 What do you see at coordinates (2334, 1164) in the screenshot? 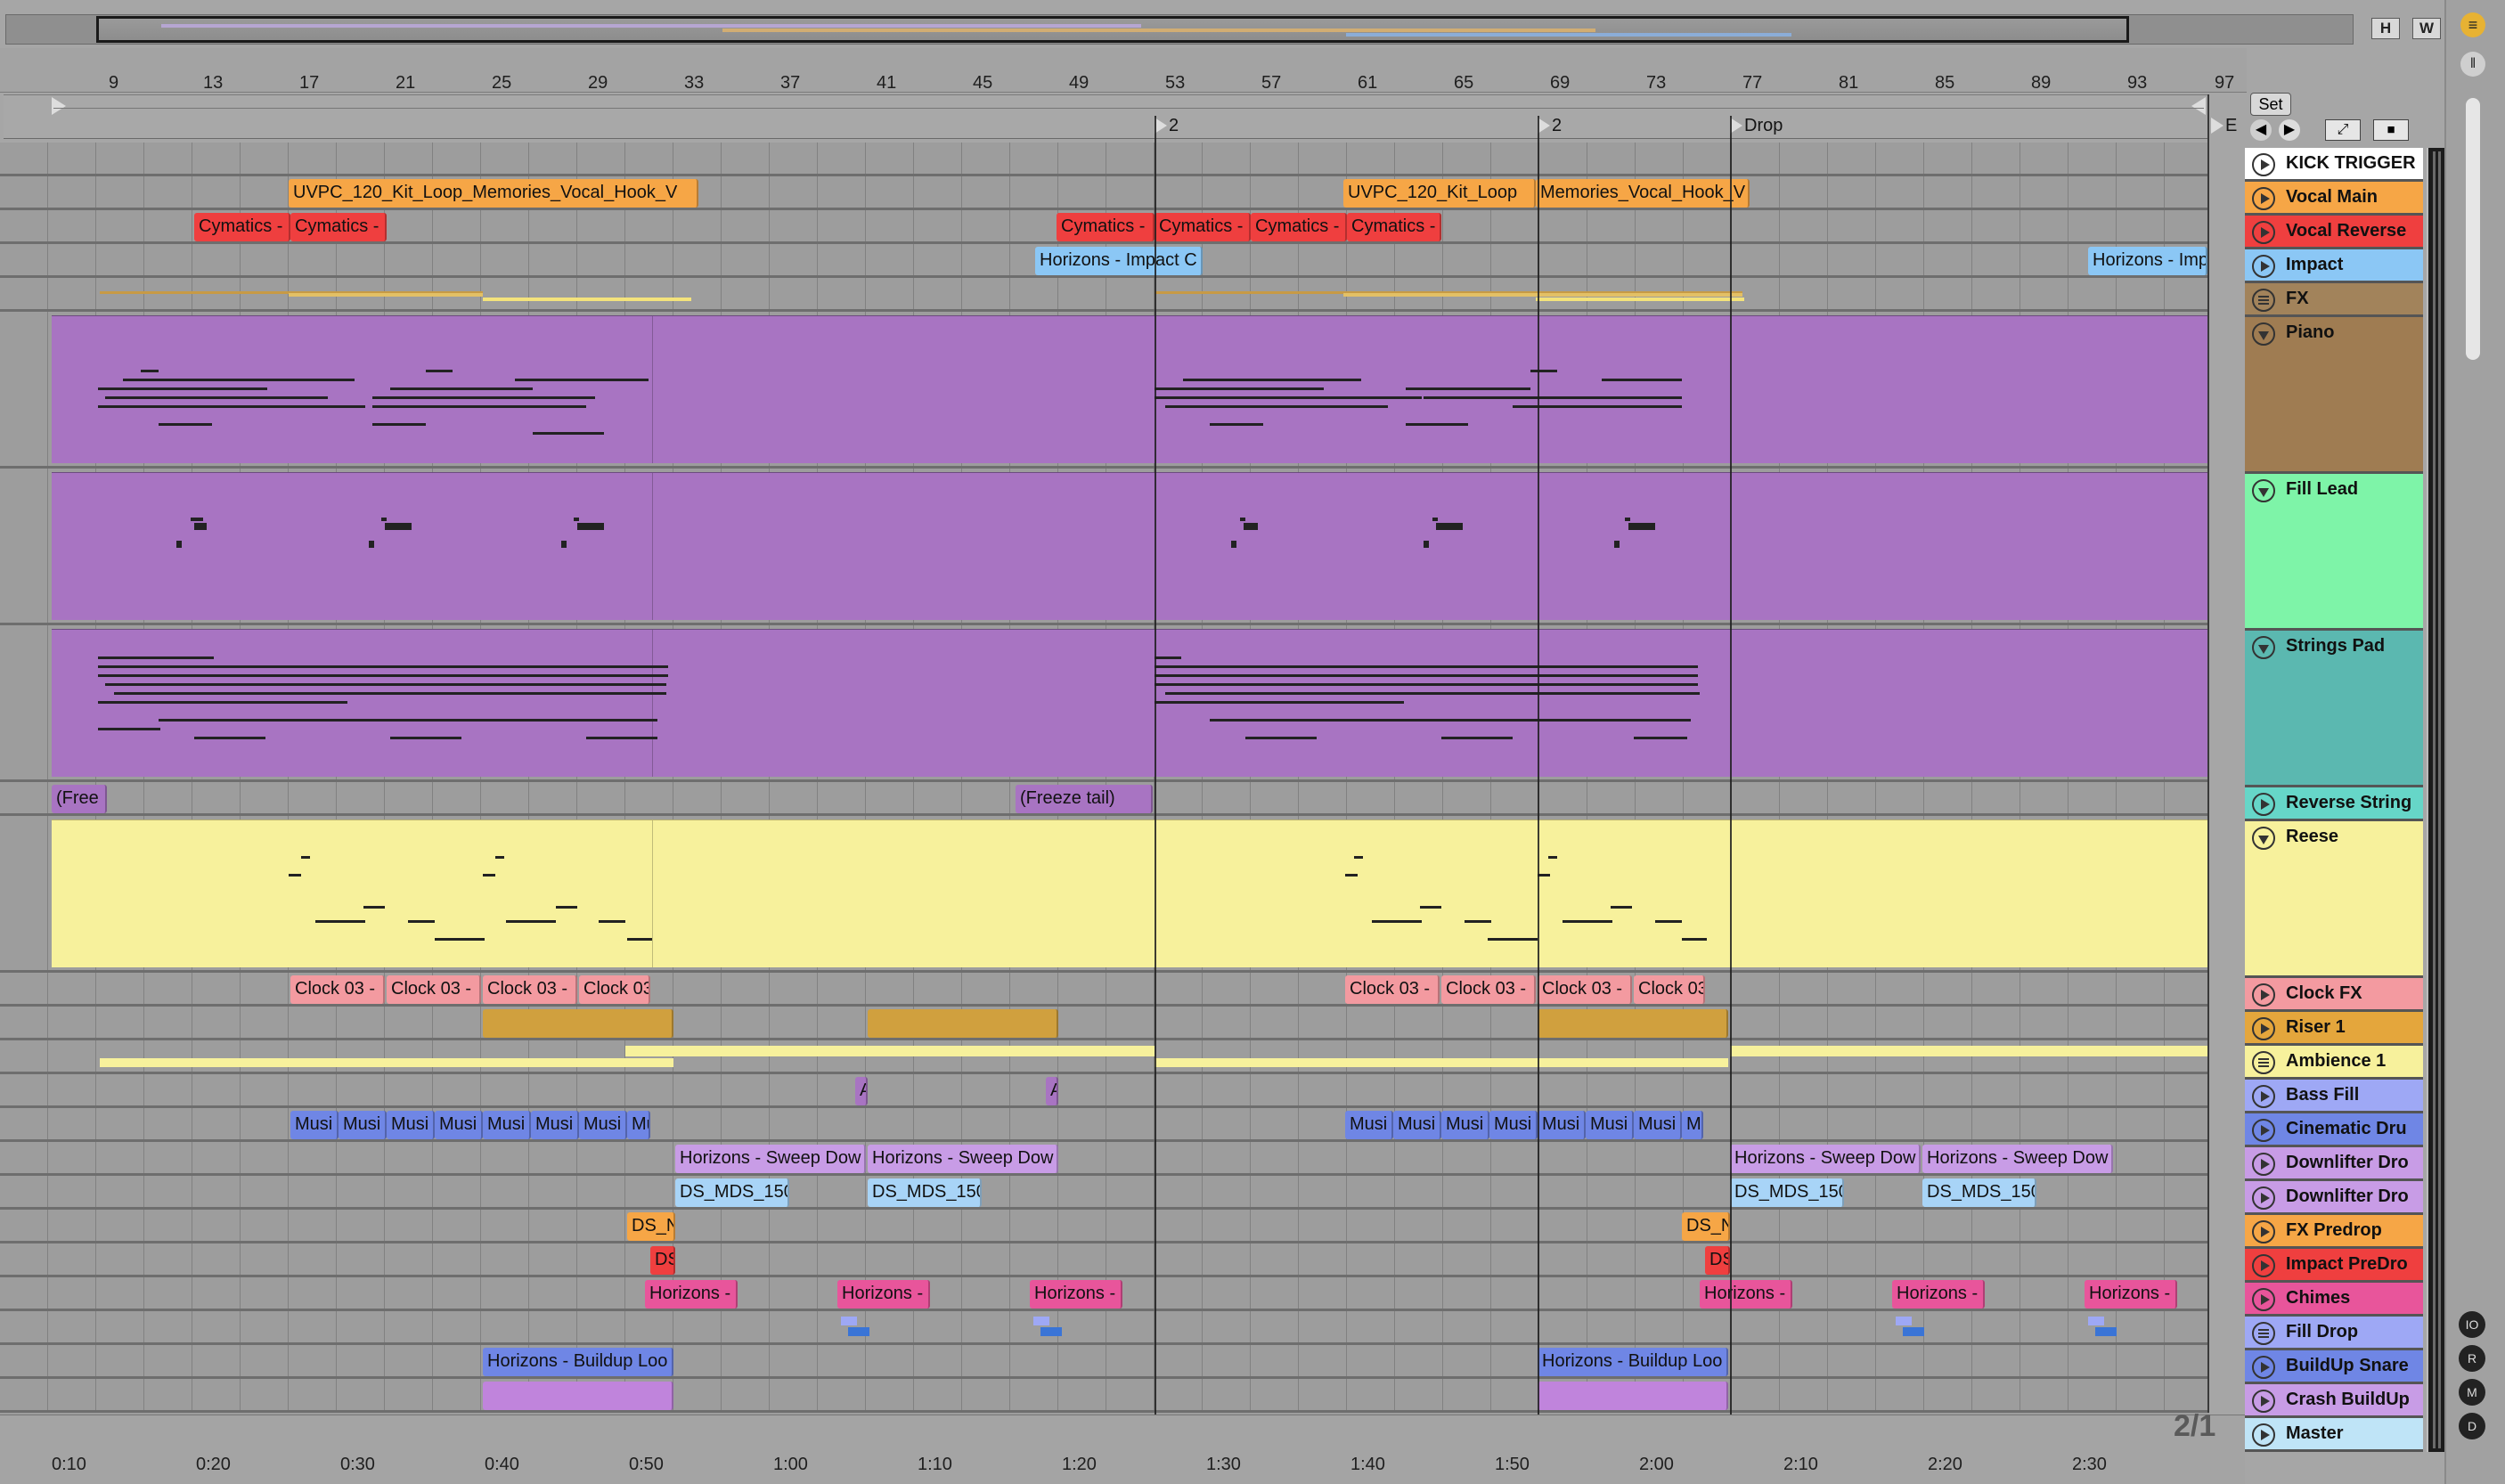
I see `track-header-downlifter-1: Downlifter Dro` at bounding box center [2334, 1164].